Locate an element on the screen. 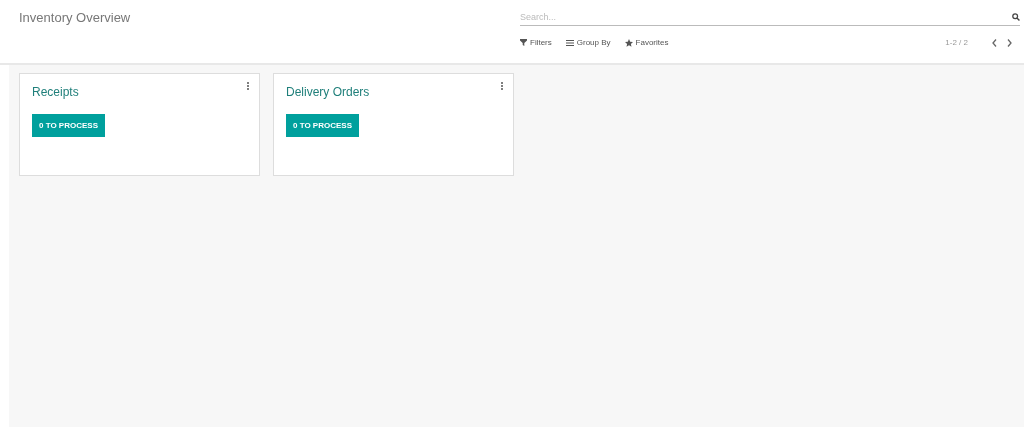 This screenshot has width=1024, height=427. filter-menu-button: Favorites is located at coordinates (646, 42).